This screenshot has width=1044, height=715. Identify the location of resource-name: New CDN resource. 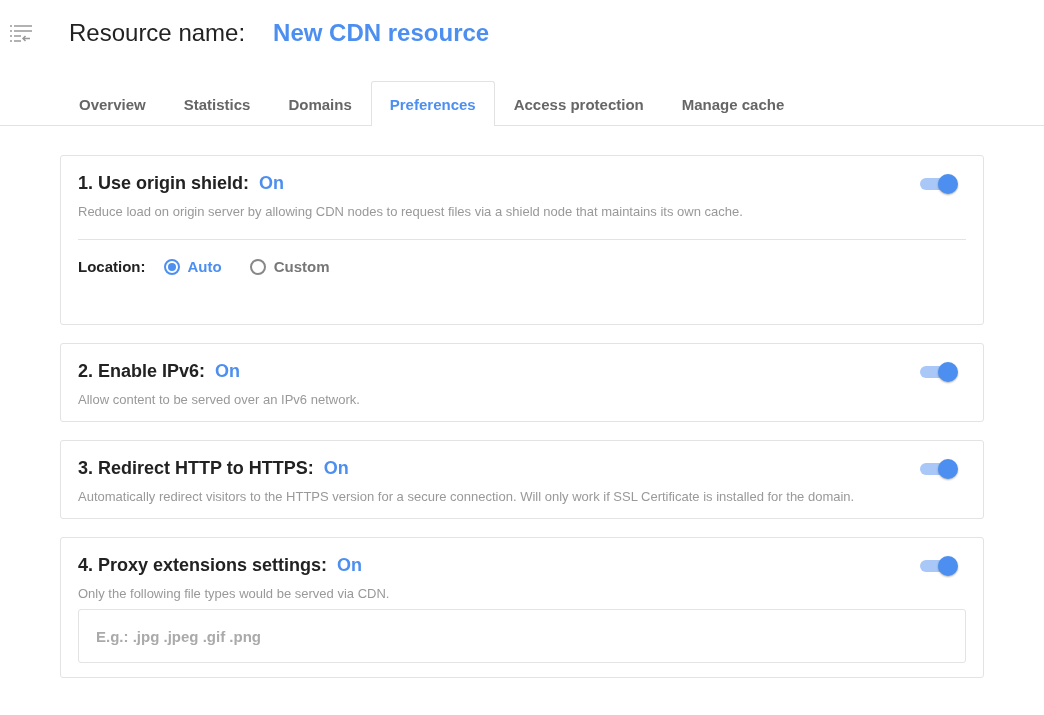
(381, 33).